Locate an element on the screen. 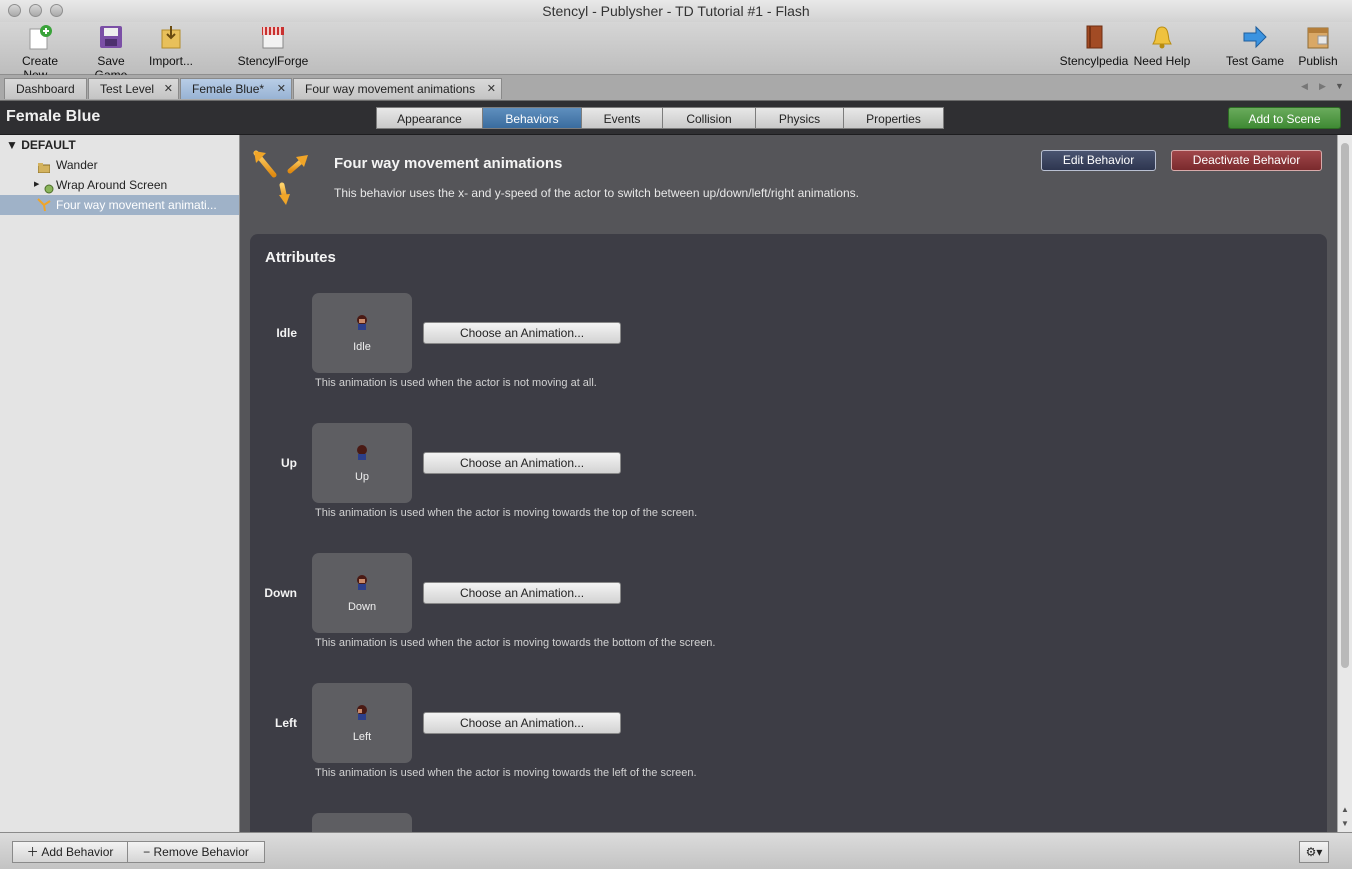 The height and width of the screenshot is (869, 1352). add-behavior-button: ＋ Add Behavior is located at coordinates (70, 852).